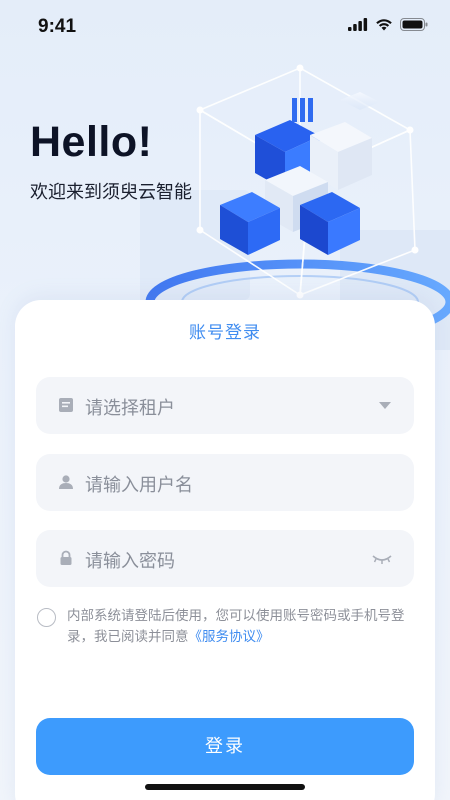  I want to click on hero-title: Hello!, so click(91, 142).